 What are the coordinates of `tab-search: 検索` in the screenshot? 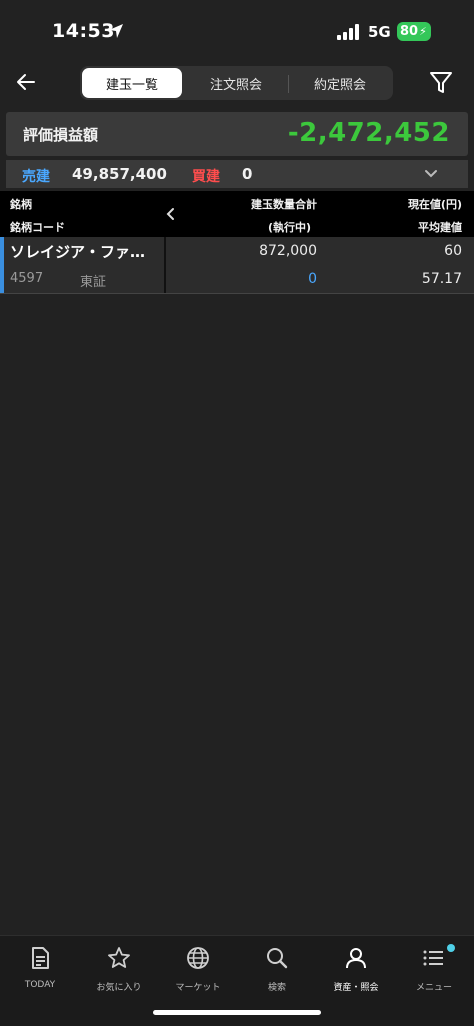 It's located at (277, 970).